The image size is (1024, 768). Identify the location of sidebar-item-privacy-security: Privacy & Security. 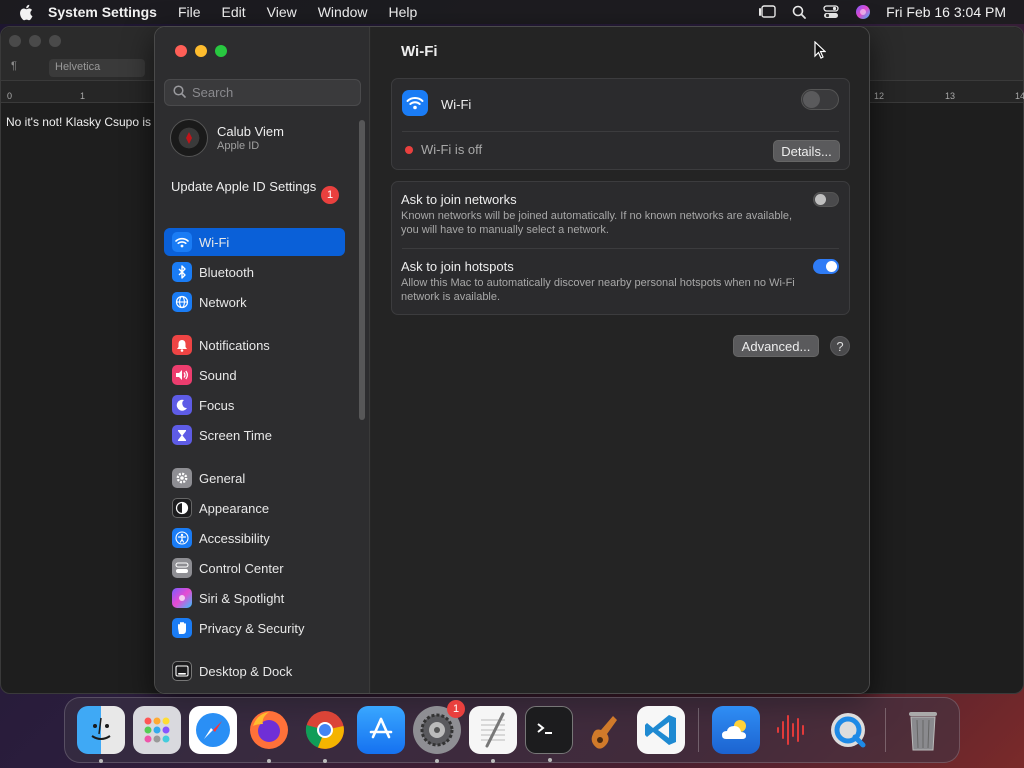
(254, 628).